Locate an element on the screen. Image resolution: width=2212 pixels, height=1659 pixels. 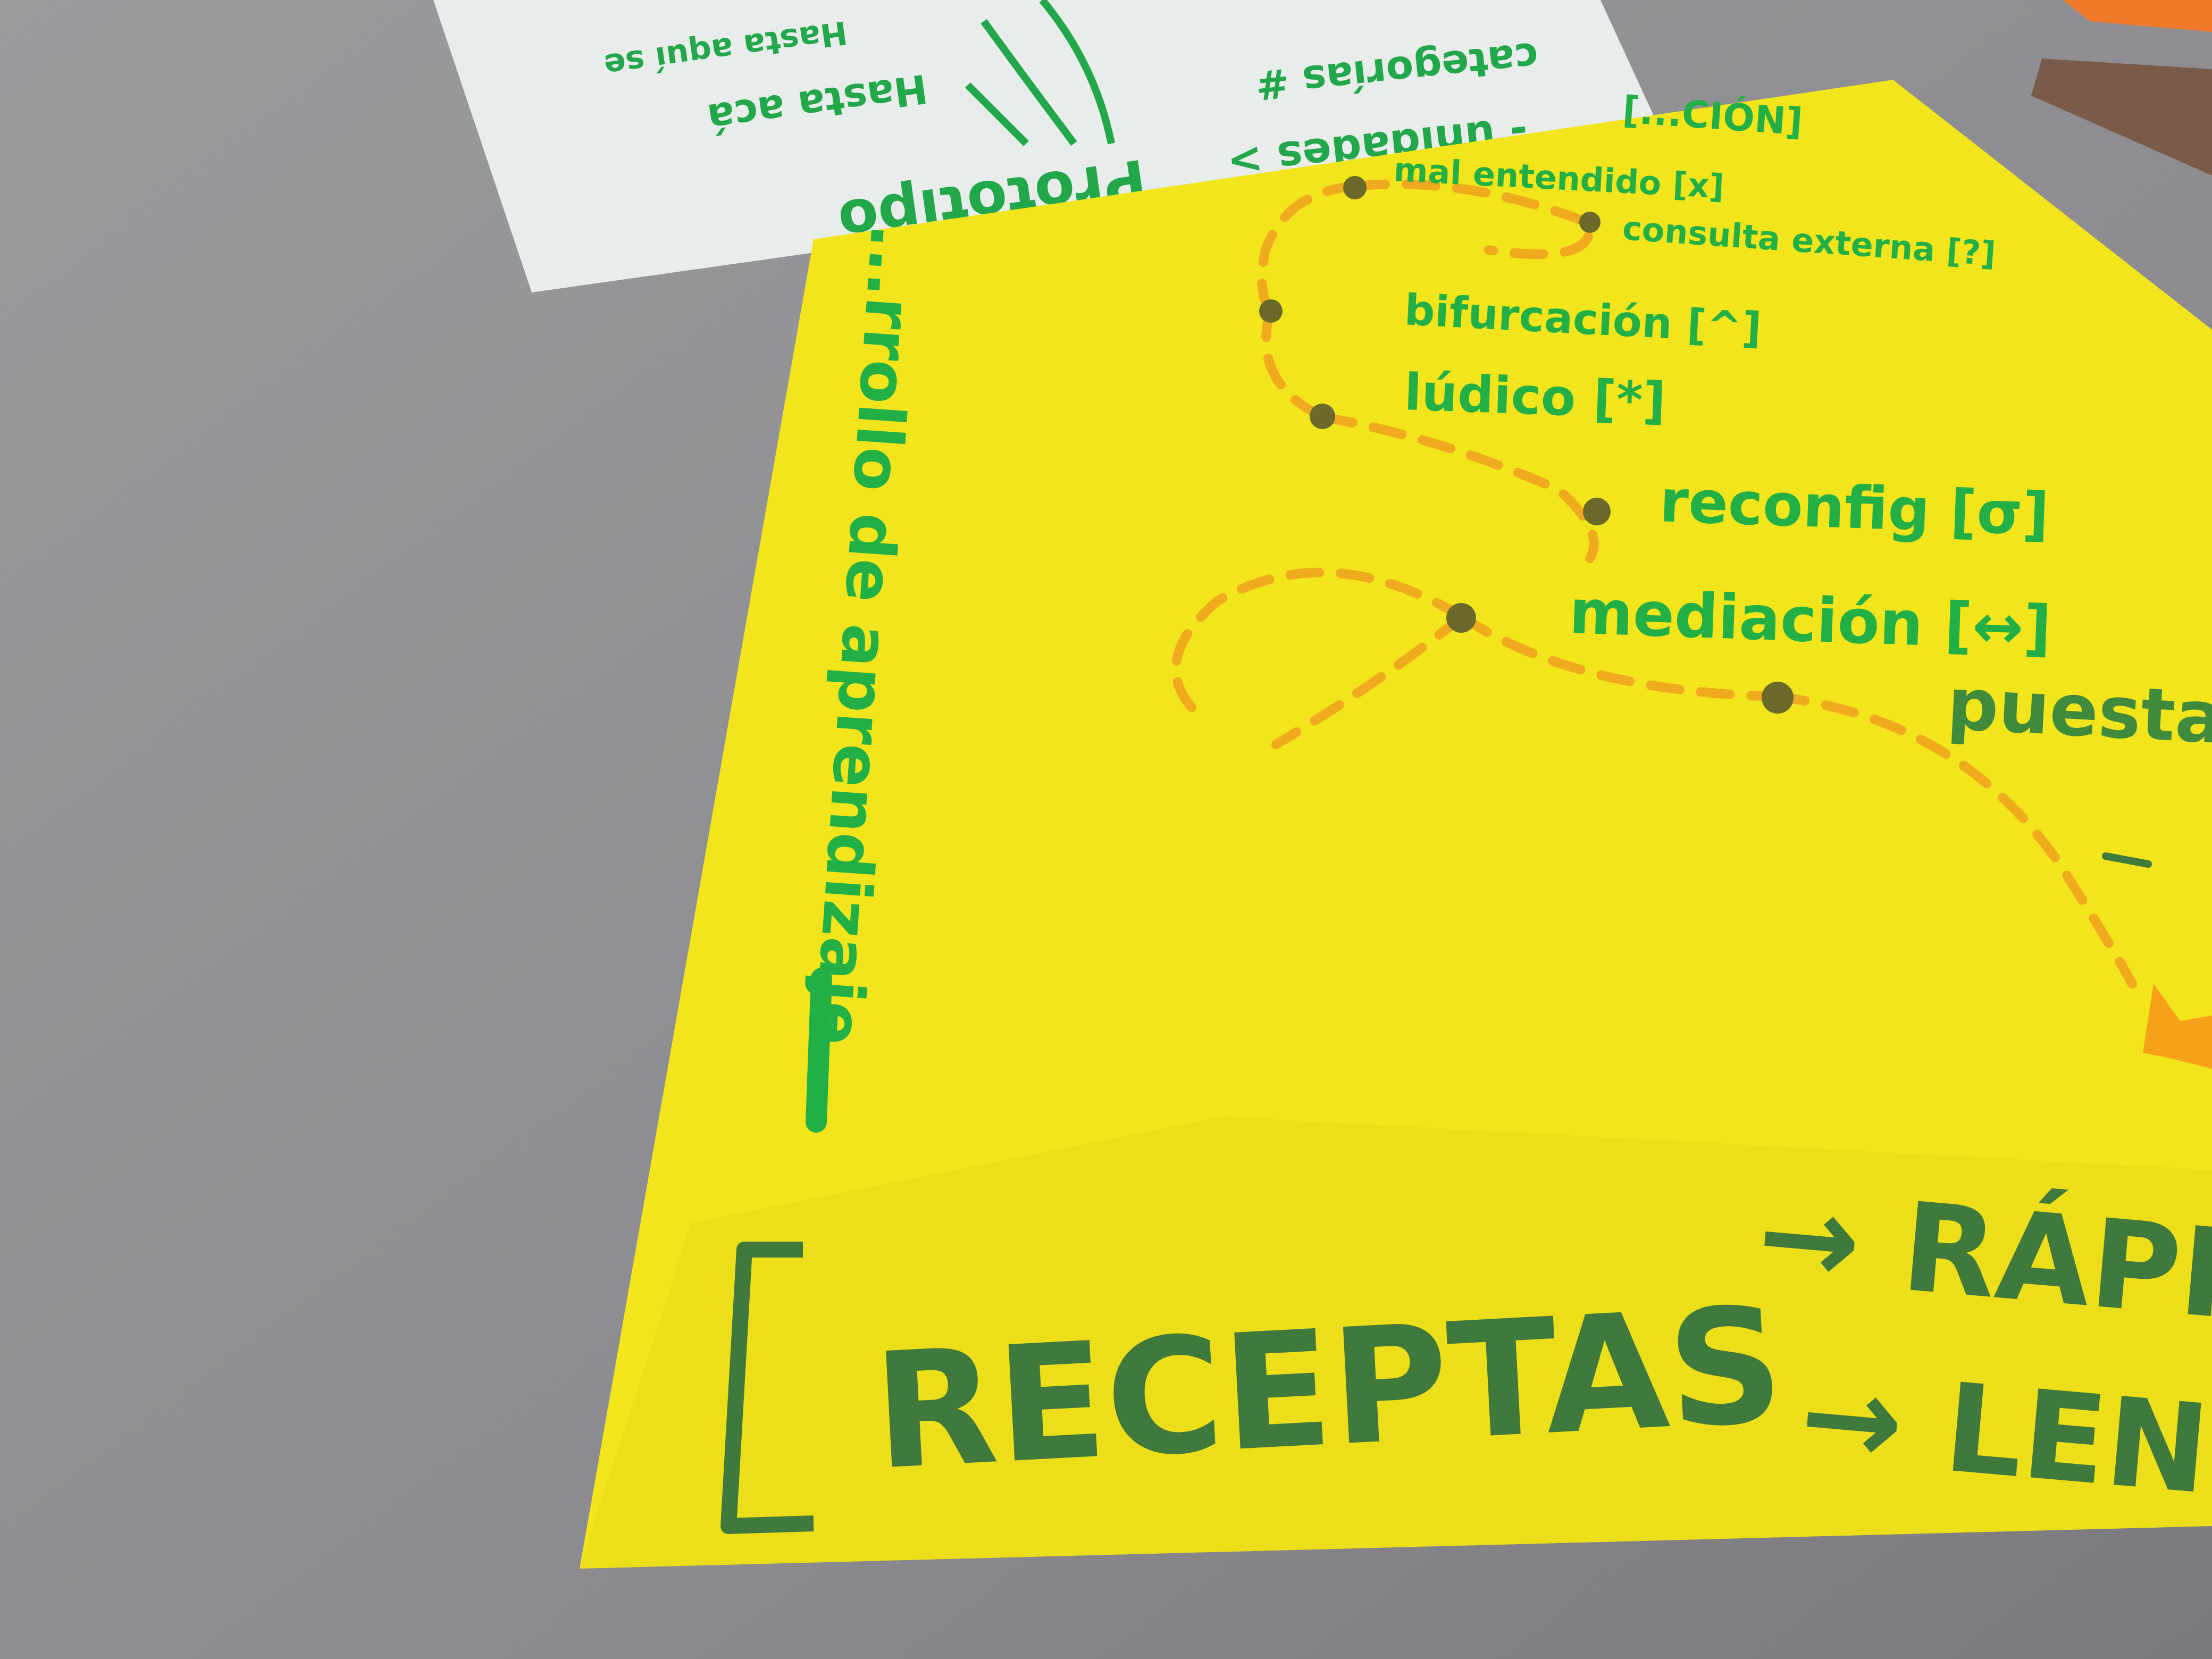
step-4: lúdico [*] is located at coordinates (1534, 397).